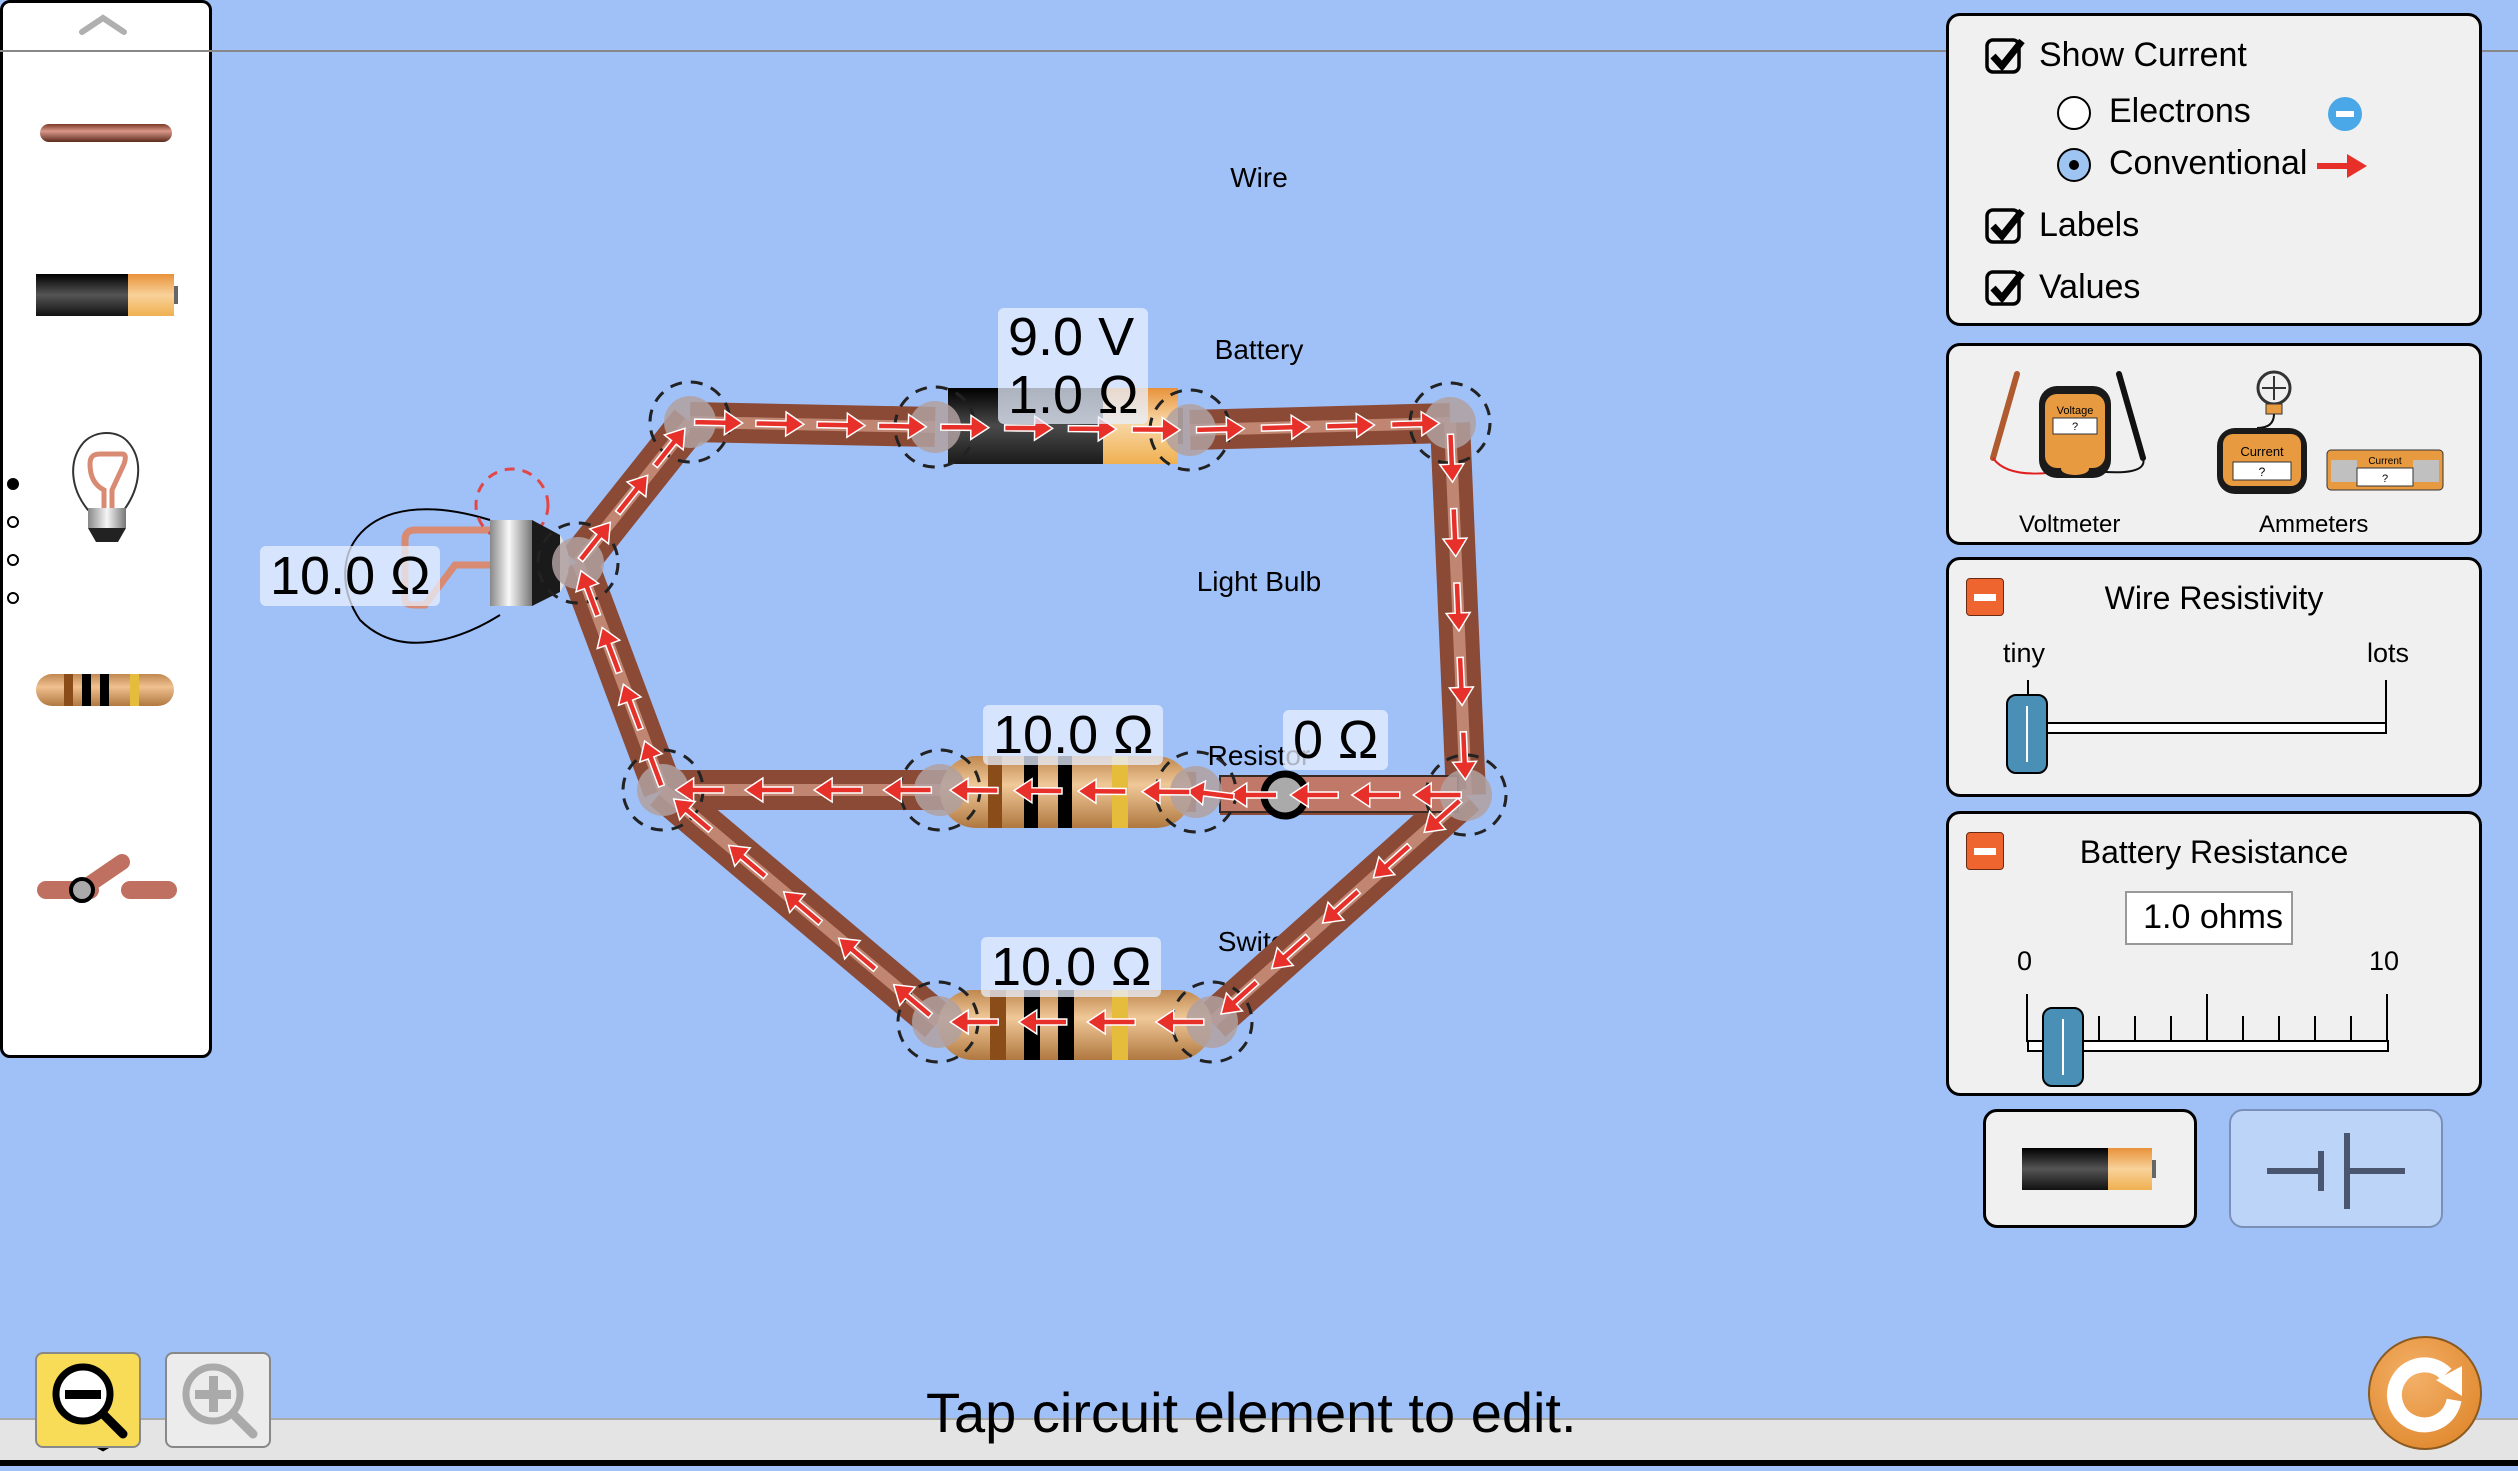 The width and height of the screenshot is (2518, 1471). What do you see at coordinates (2027, 734) in the screenshot?
I see `wire-resistivity-slider-thumb` at bounding box center [2027, 734].